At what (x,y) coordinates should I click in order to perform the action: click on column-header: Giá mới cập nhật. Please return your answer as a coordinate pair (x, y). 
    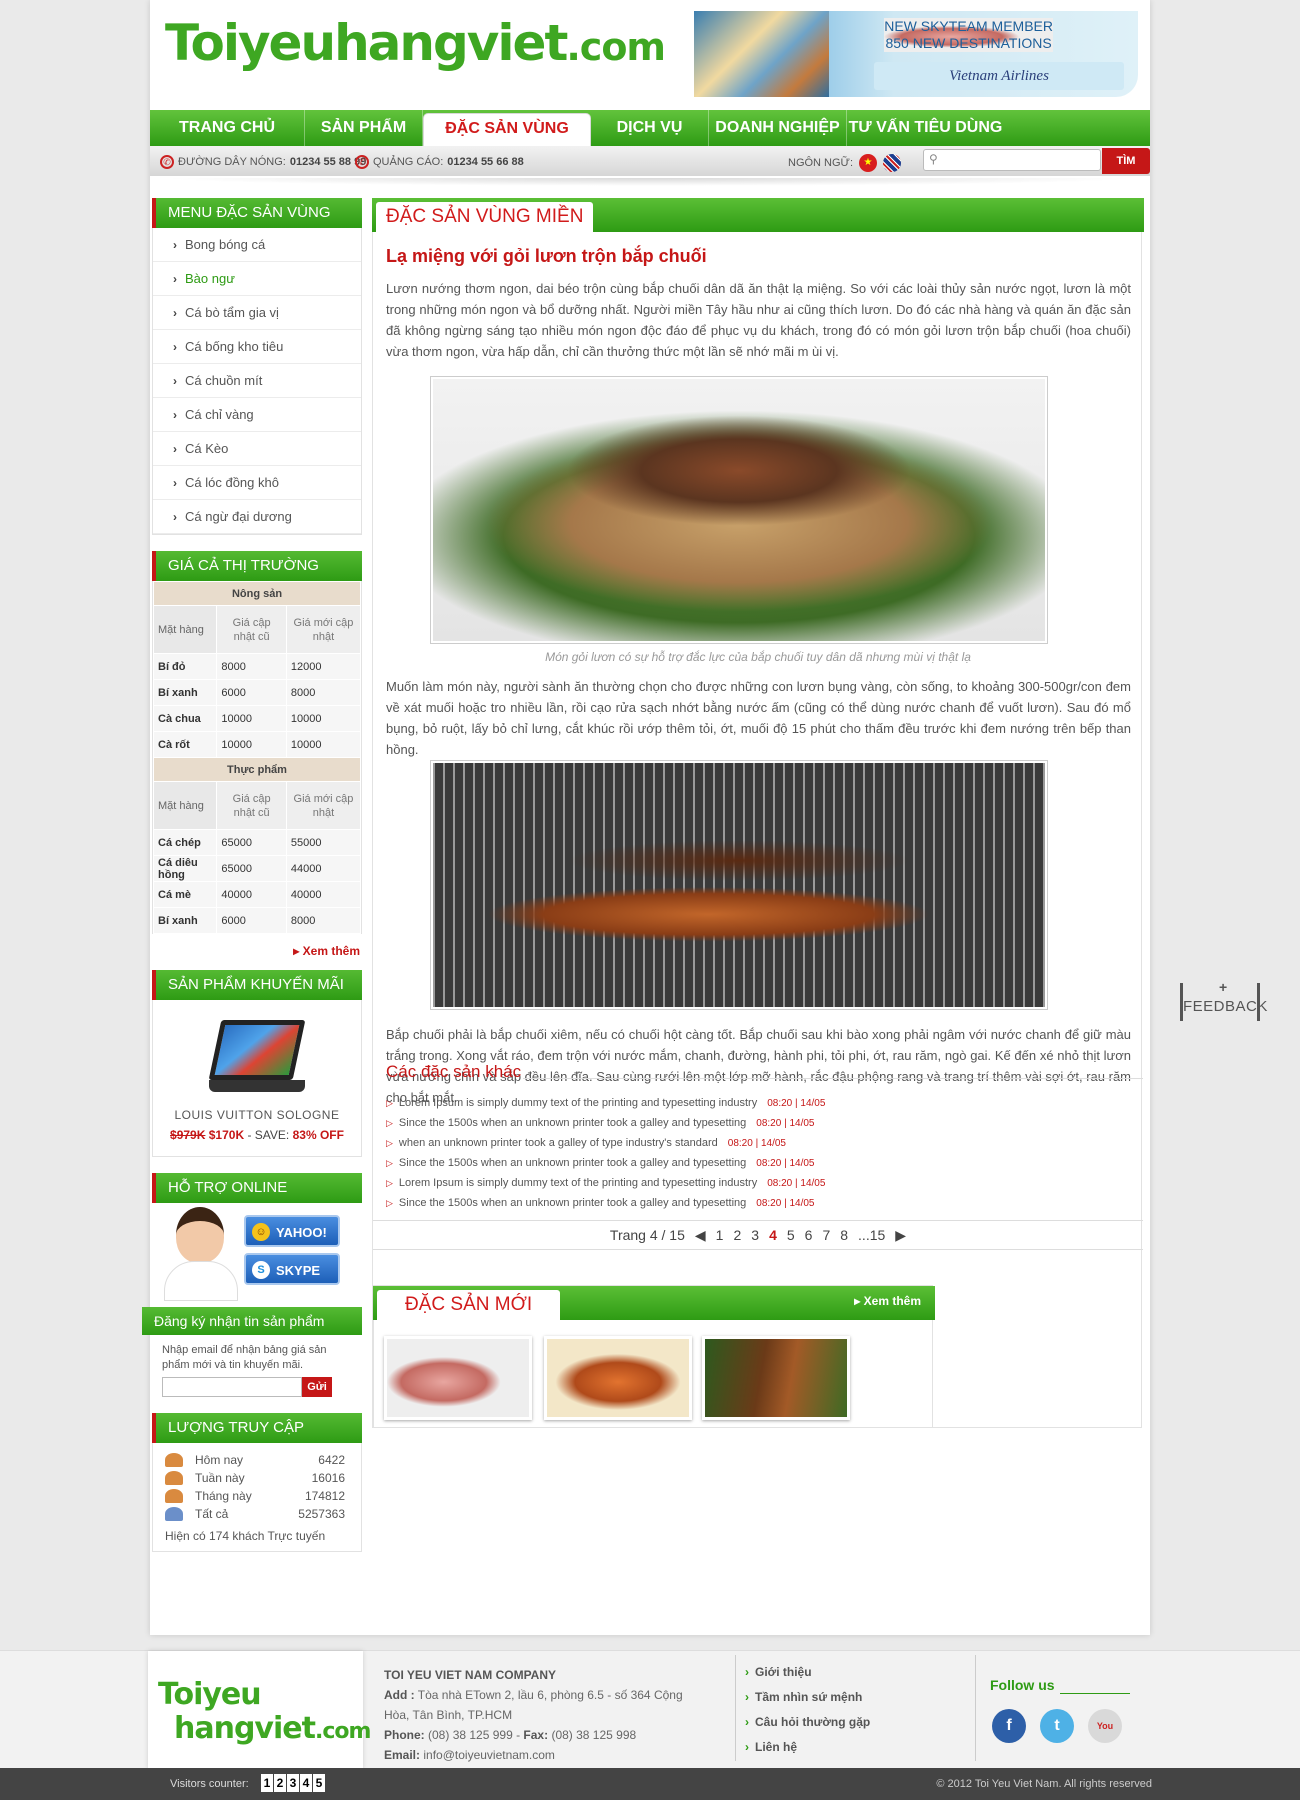
    Looking at the image, I should click on (323, 805).